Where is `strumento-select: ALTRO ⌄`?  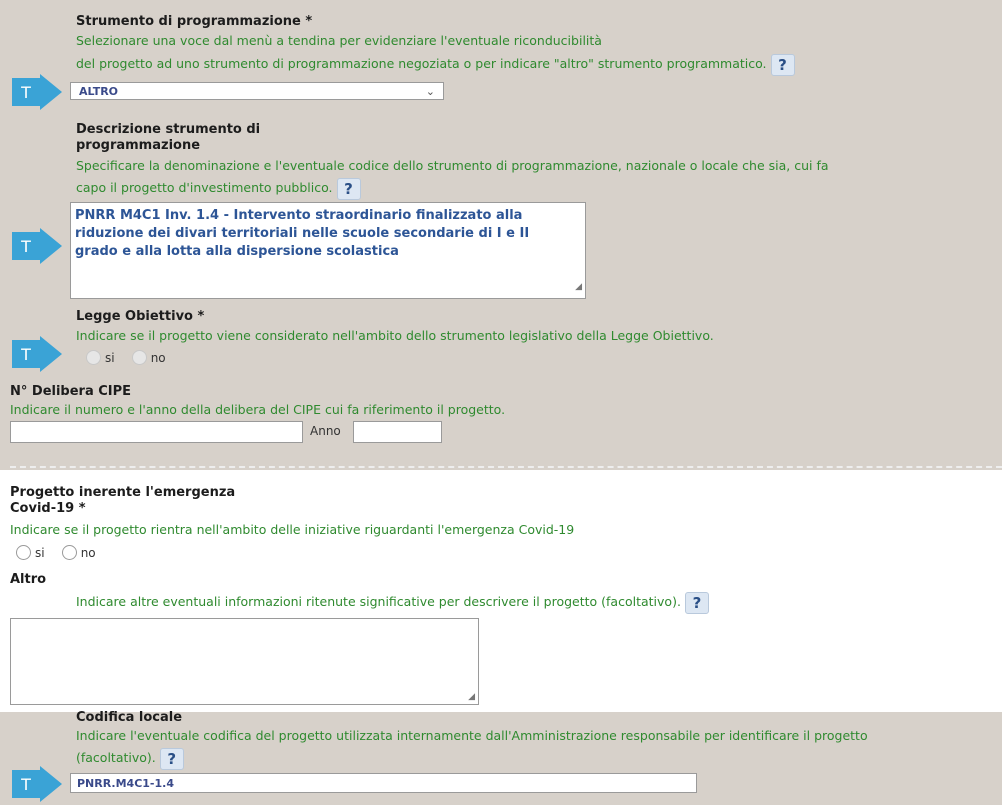 strumento-select: ALTRO ⌄ is located at coordinates (257, 91).